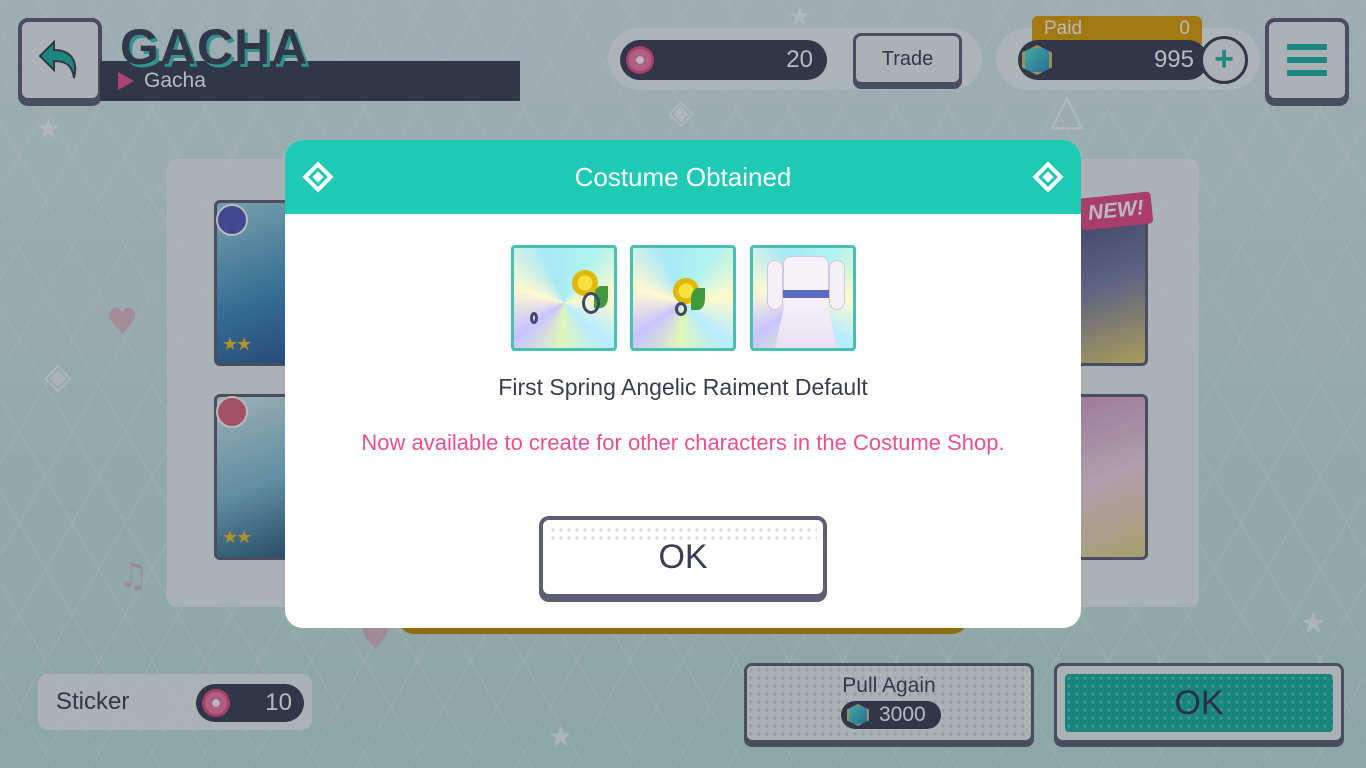  Describe the element at coordinates (806, 294) in the screenshot. I see `outfit-belt-icon` at that location.